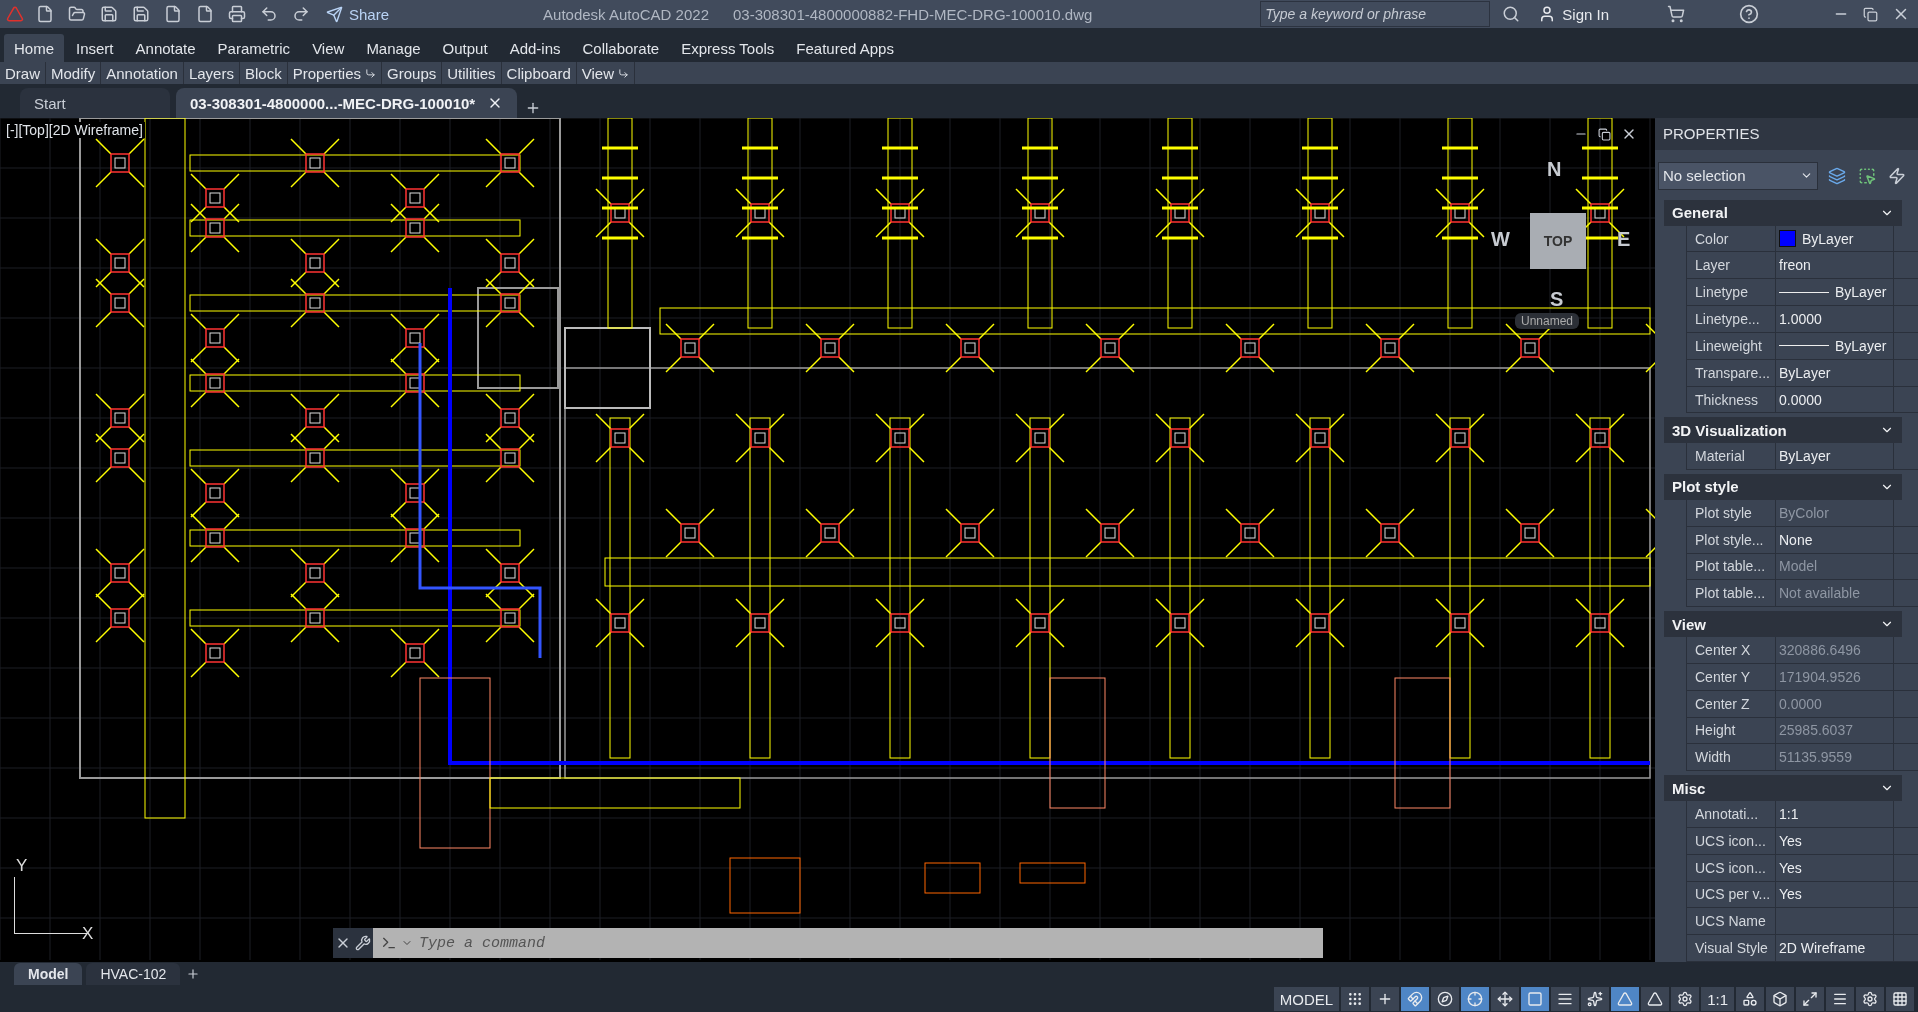  Describe the element at coordinates (1731, 399) in the screenshot. I see `property-label: Thickness` at that location.